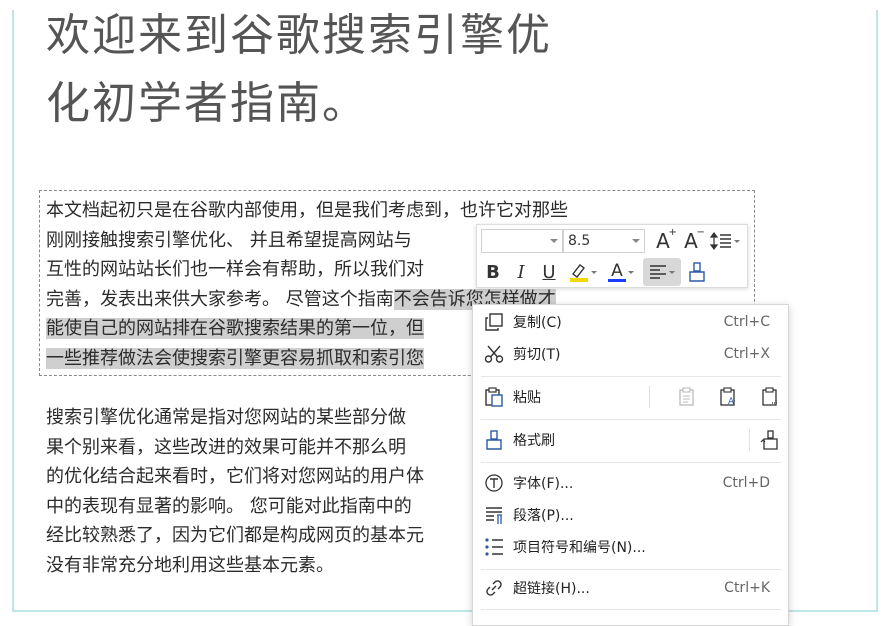 This screenshot has width=891, height=626. What do you see at coordinates (770, 440) in the screenshot?
I see `format-painter-quick-icon` at bounding box center [770, 440].